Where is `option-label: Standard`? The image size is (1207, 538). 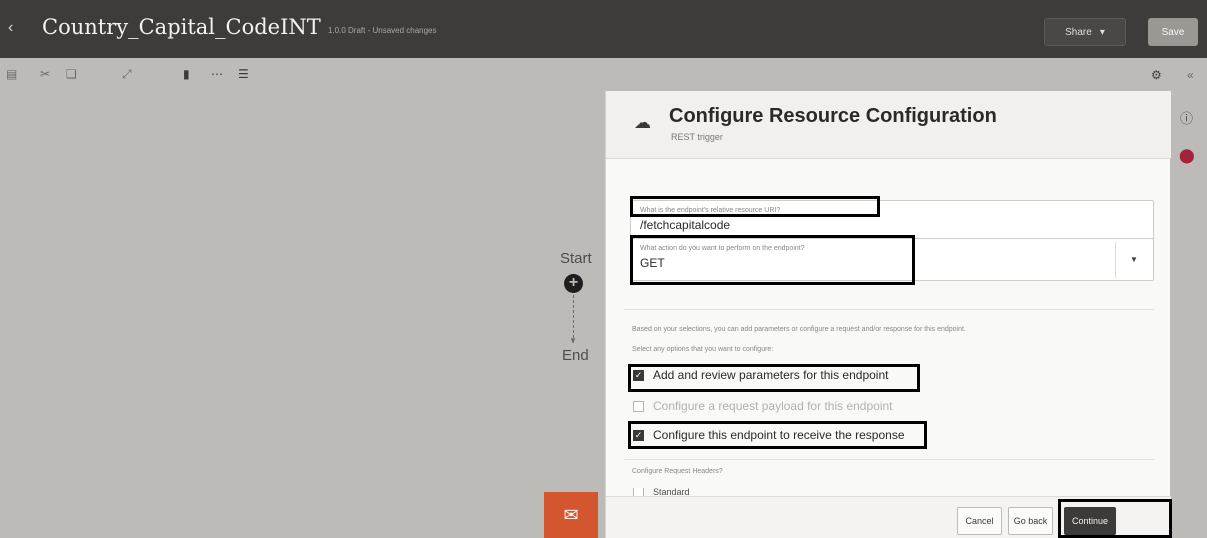
option-label: Standard is located at coordinates (671, 492).